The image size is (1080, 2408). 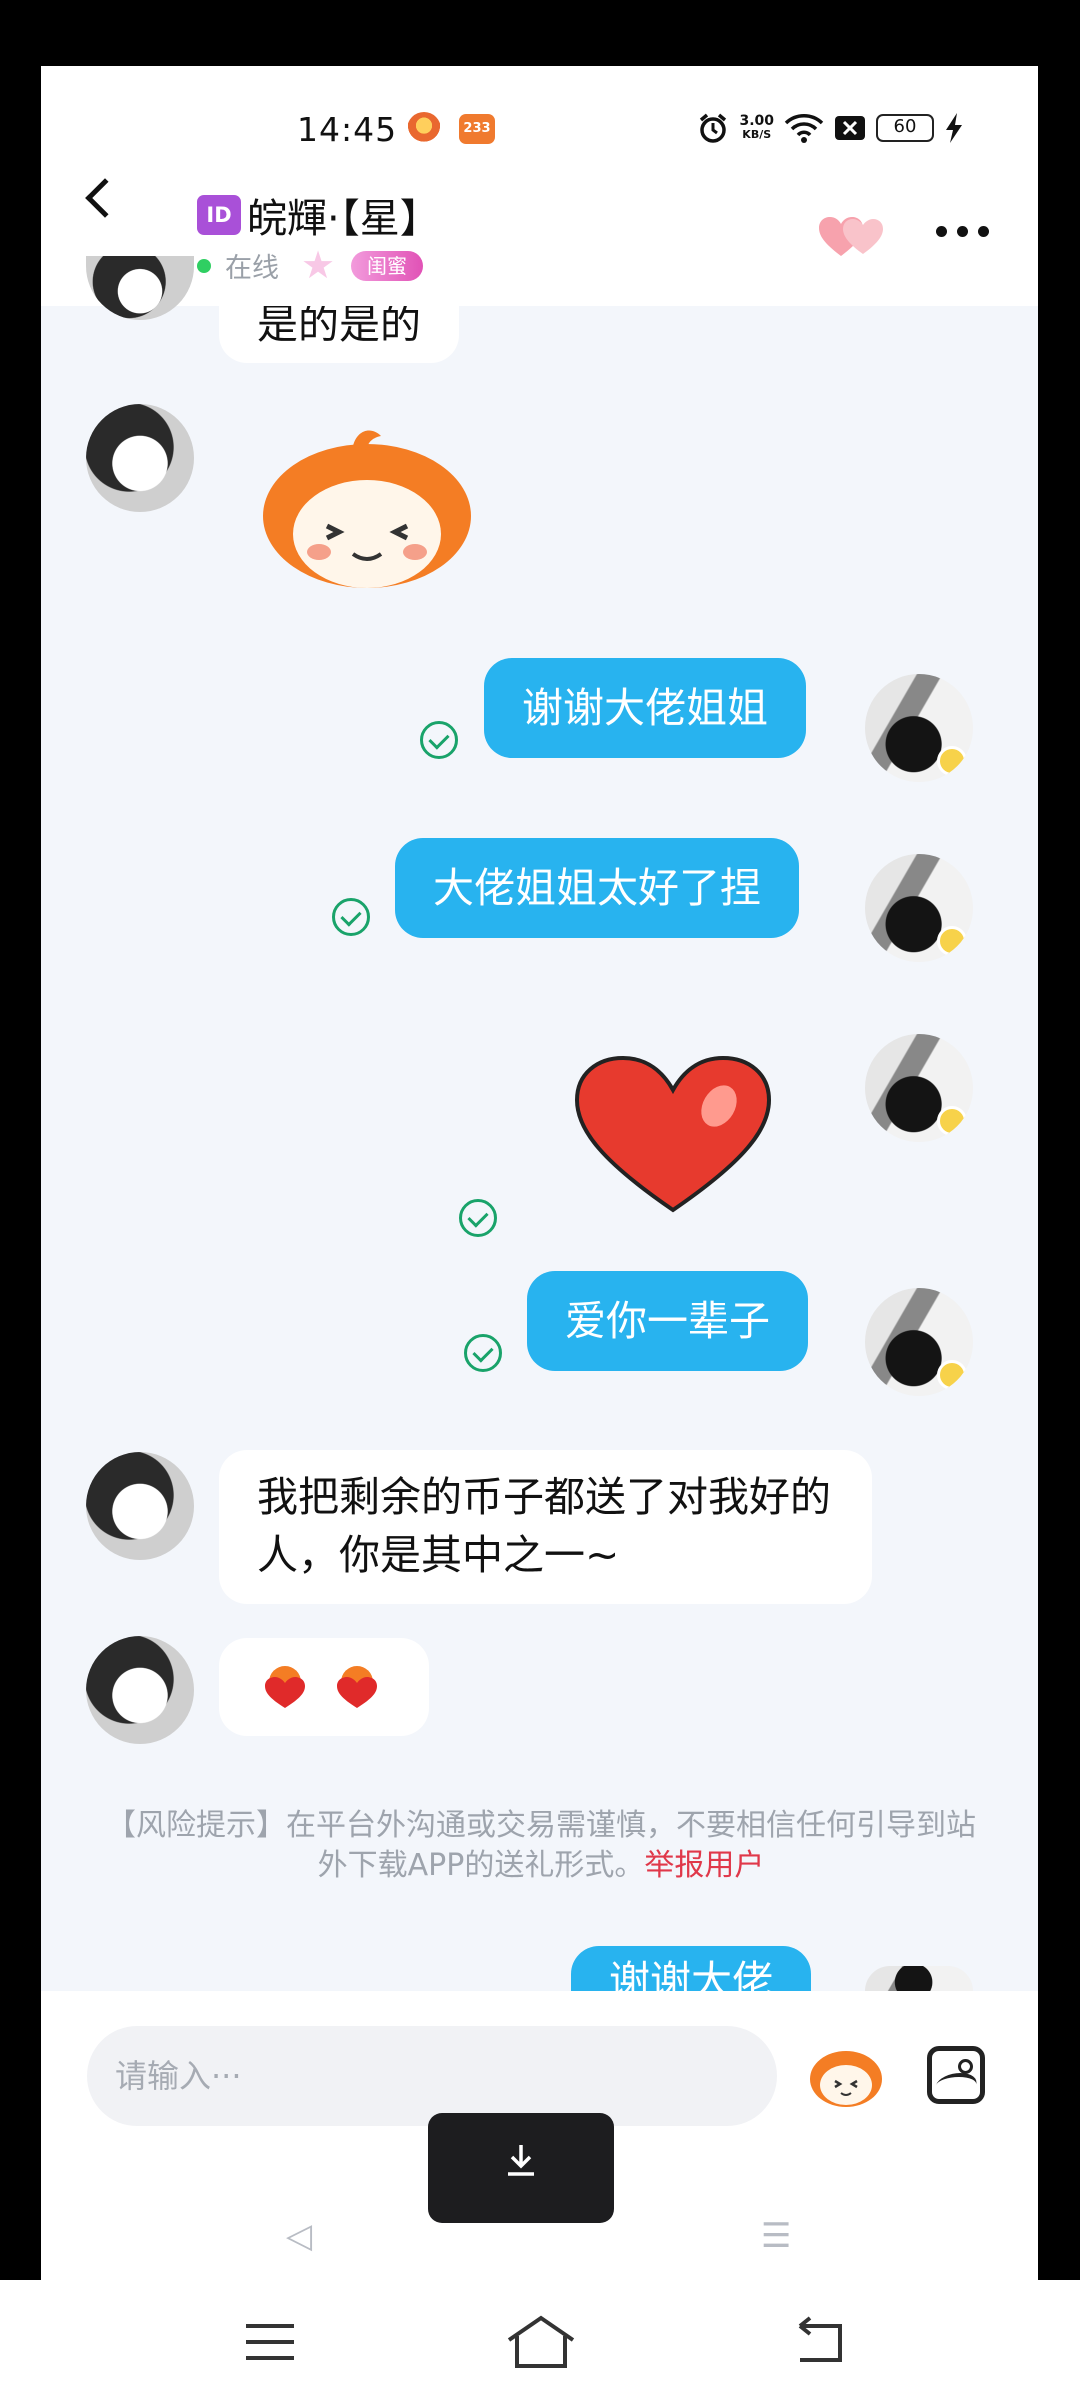 What do you see at coordinates (328, 265) in the screenshot?
I see `star-decoration-icon` at bounding box center [328, 265].